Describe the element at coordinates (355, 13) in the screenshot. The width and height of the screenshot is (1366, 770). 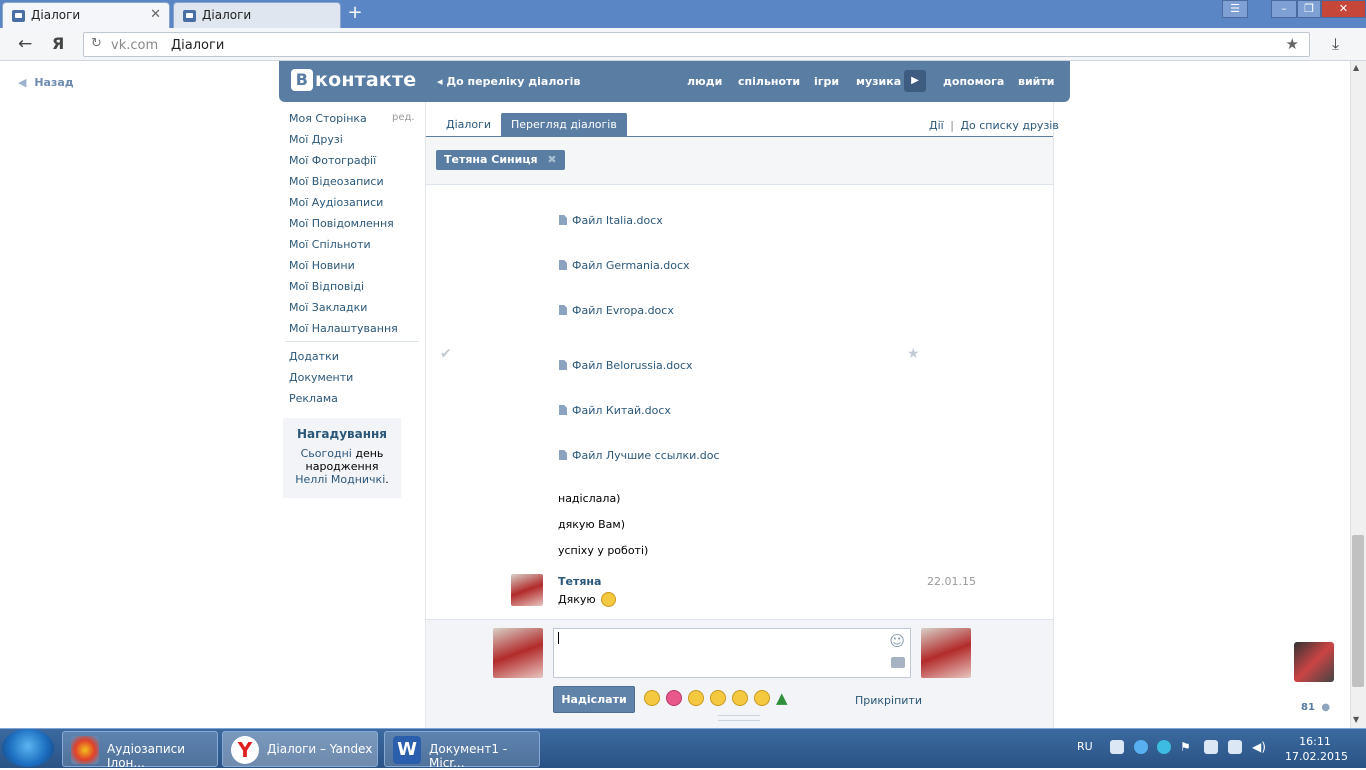
I see `new-tab-button: +` at that location.